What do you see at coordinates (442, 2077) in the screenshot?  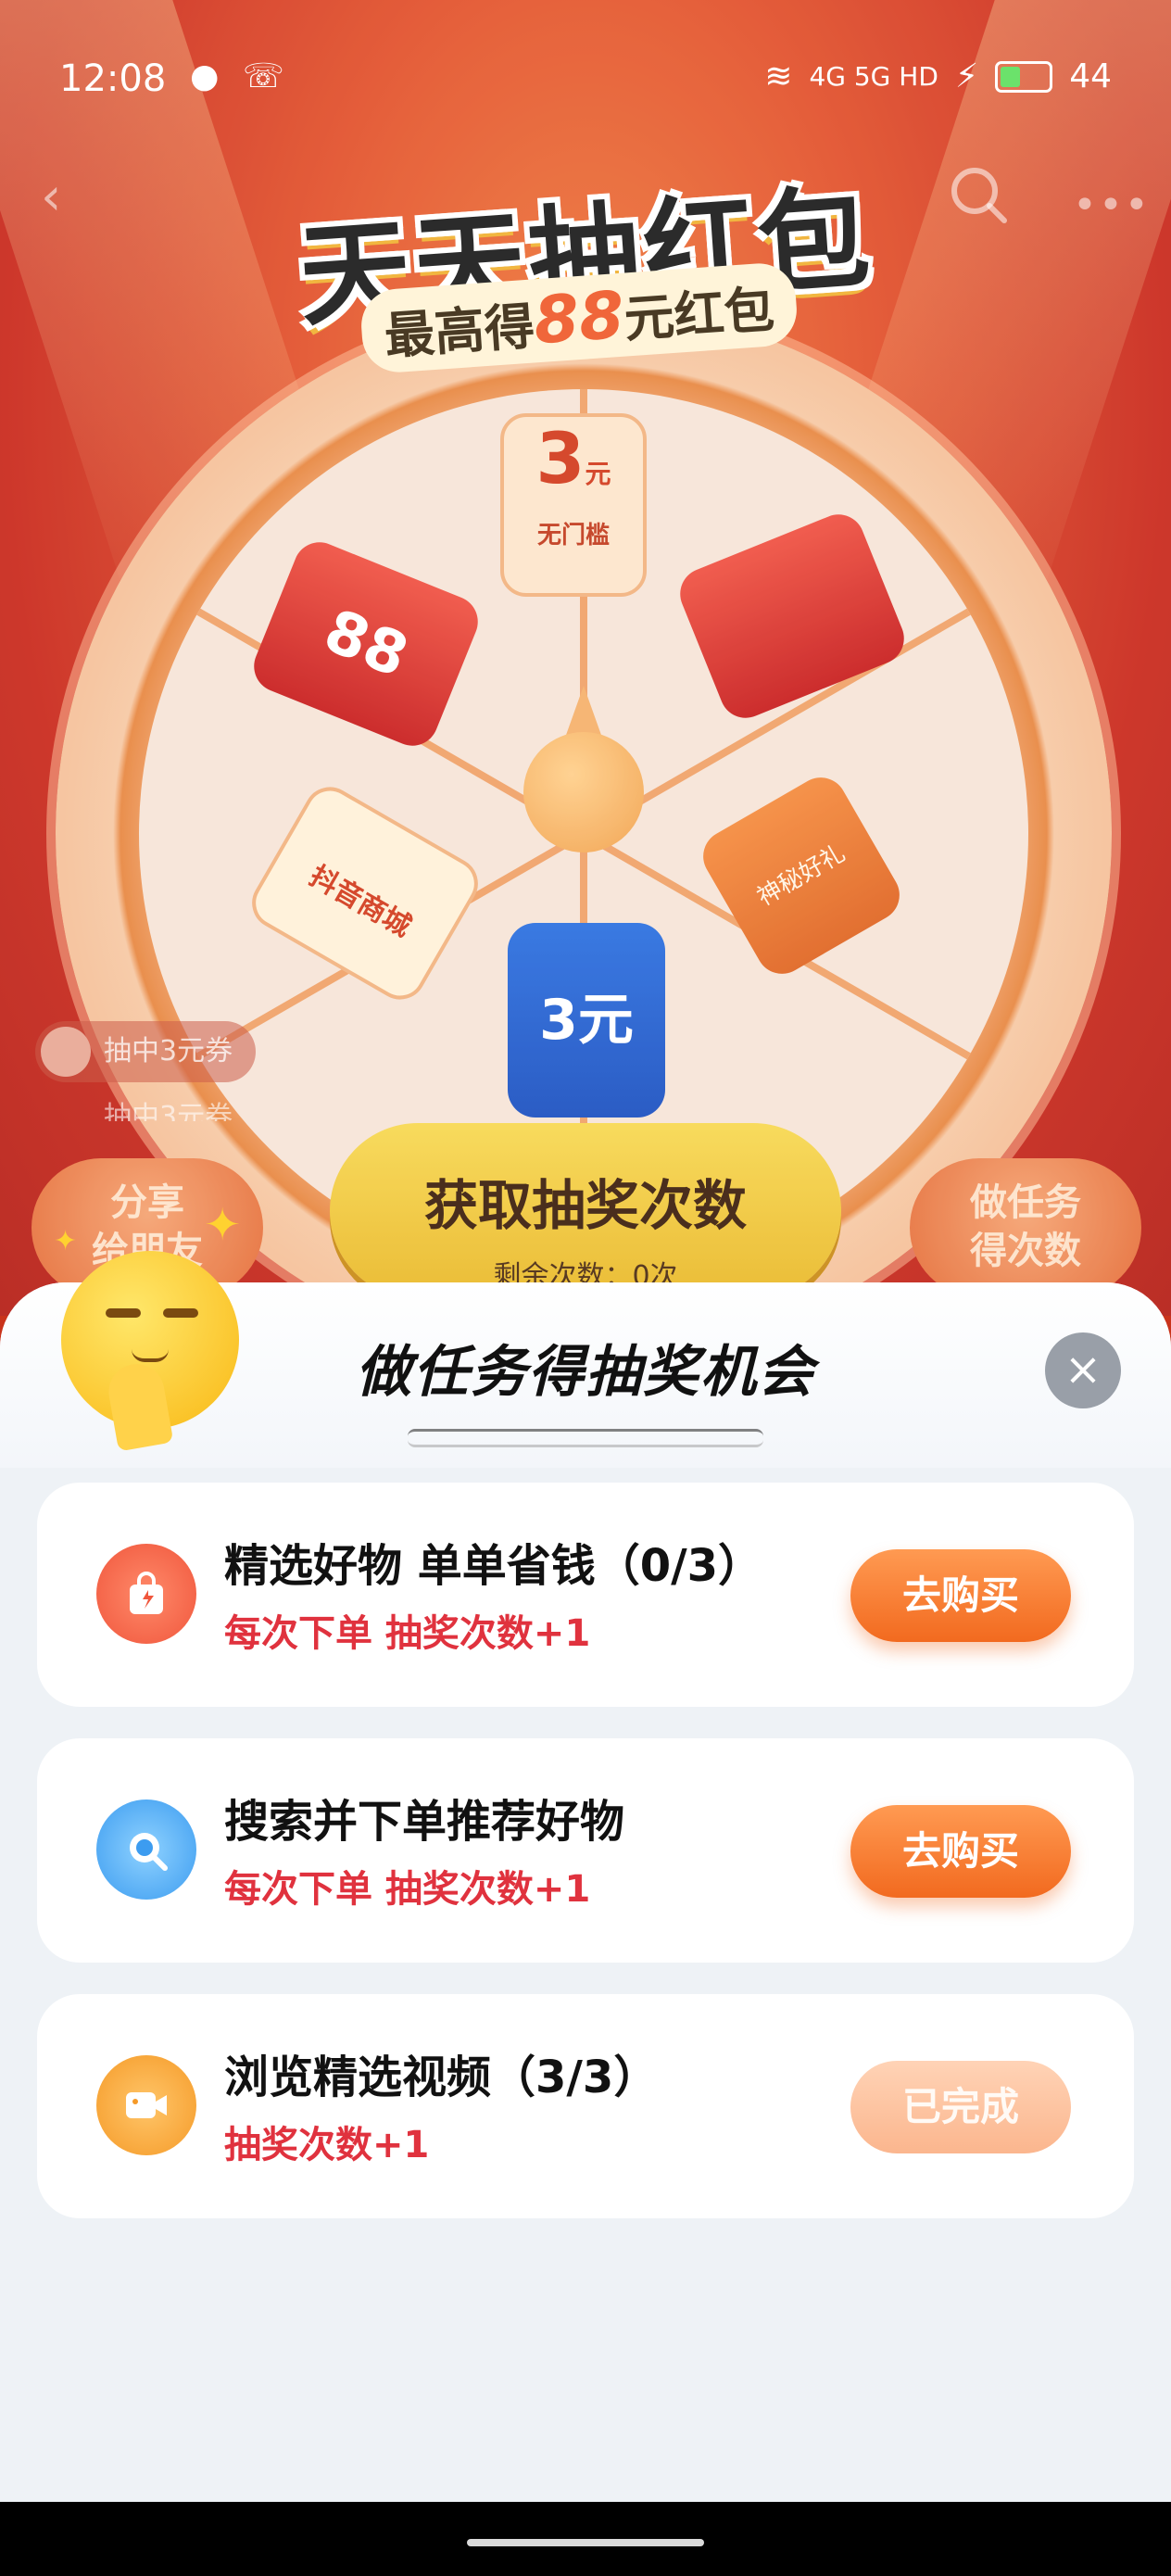 I see `task-title: 浏览精选视频（3/3）` at bounding box center [442, 2077].